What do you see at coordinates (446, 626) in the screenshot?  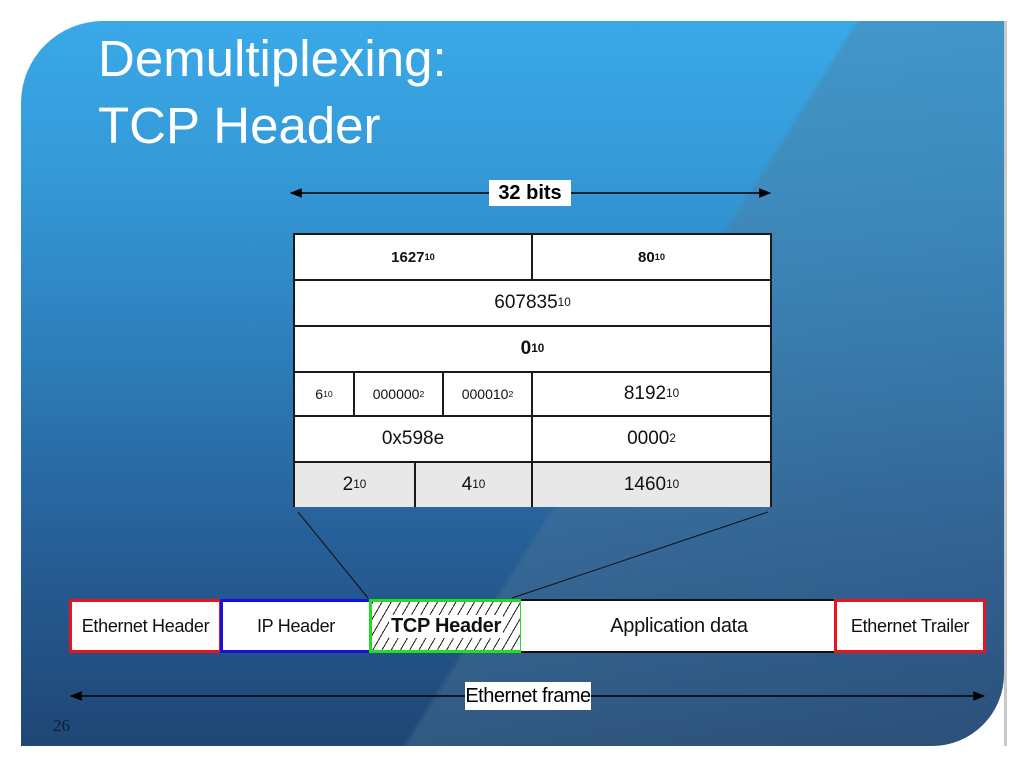 I see `tcp-header-segment: TCP Header` at bounding box center [446, 626].